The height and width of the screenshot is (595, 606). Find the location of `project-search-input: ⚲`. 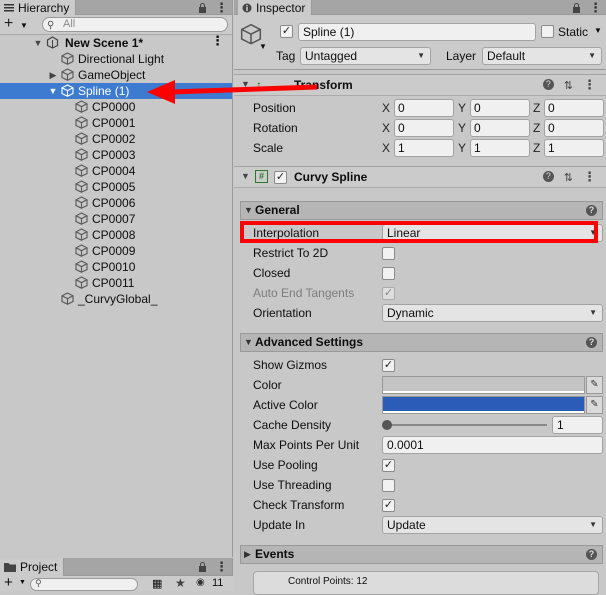

project-search-input: ⚲ is located at coordinates (84, 584).